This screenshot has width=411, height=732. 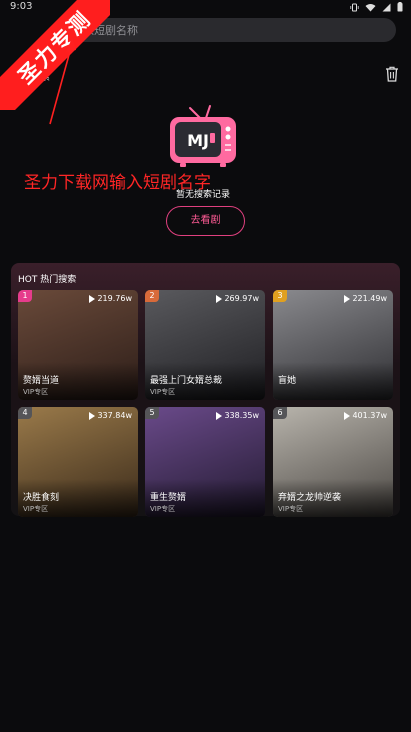 I want to click on play-count: 337.84w, so click(x=110, y=415).